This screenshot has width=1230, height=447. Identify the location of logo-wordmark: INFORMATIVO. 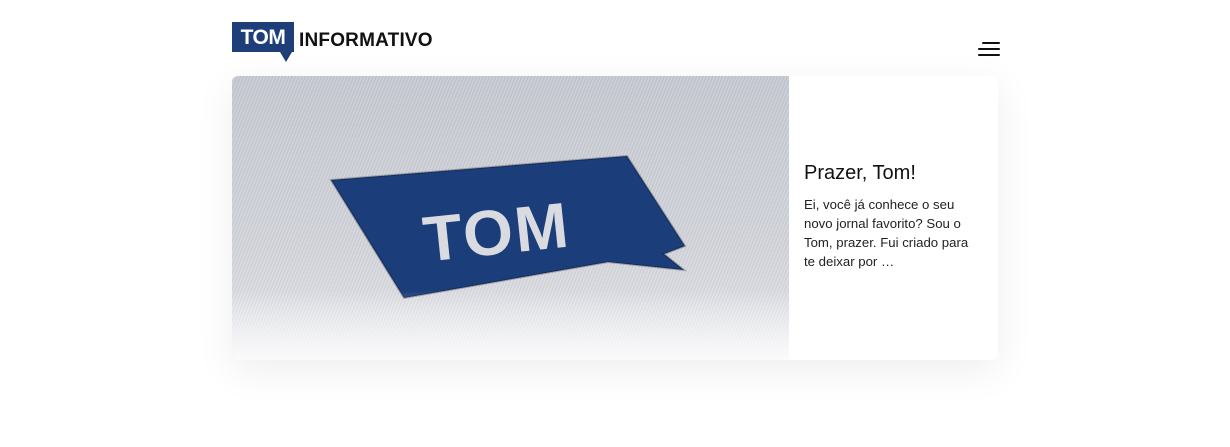
(366, 40).